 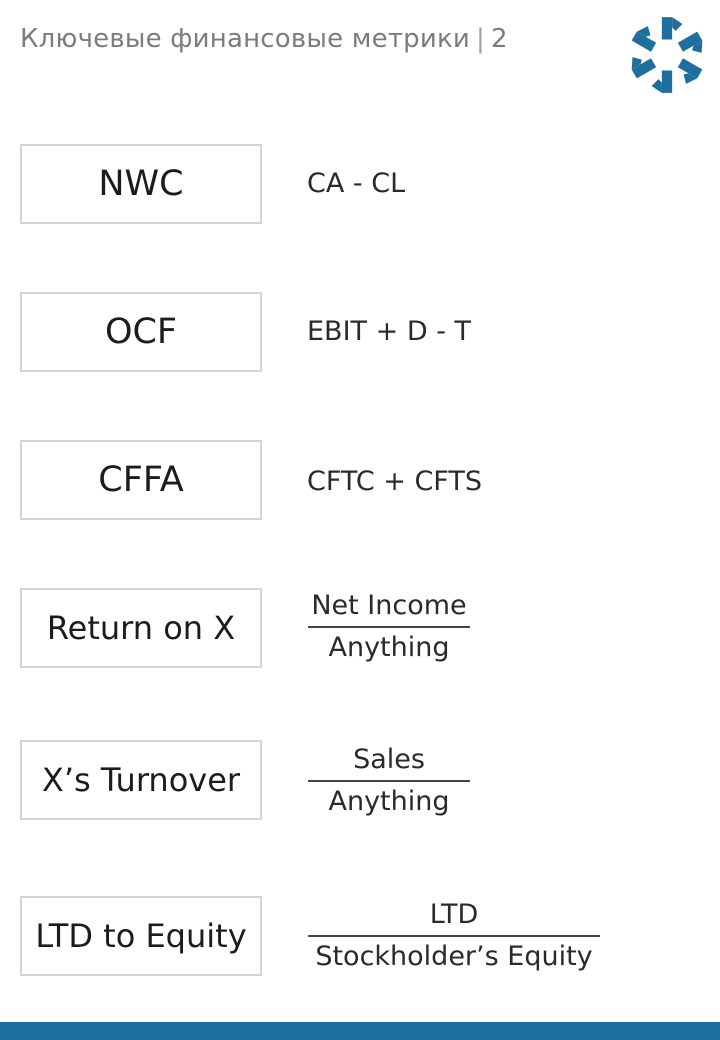 I want to click on metric-box-cffa: CFFA, so click(x=141, y=480).